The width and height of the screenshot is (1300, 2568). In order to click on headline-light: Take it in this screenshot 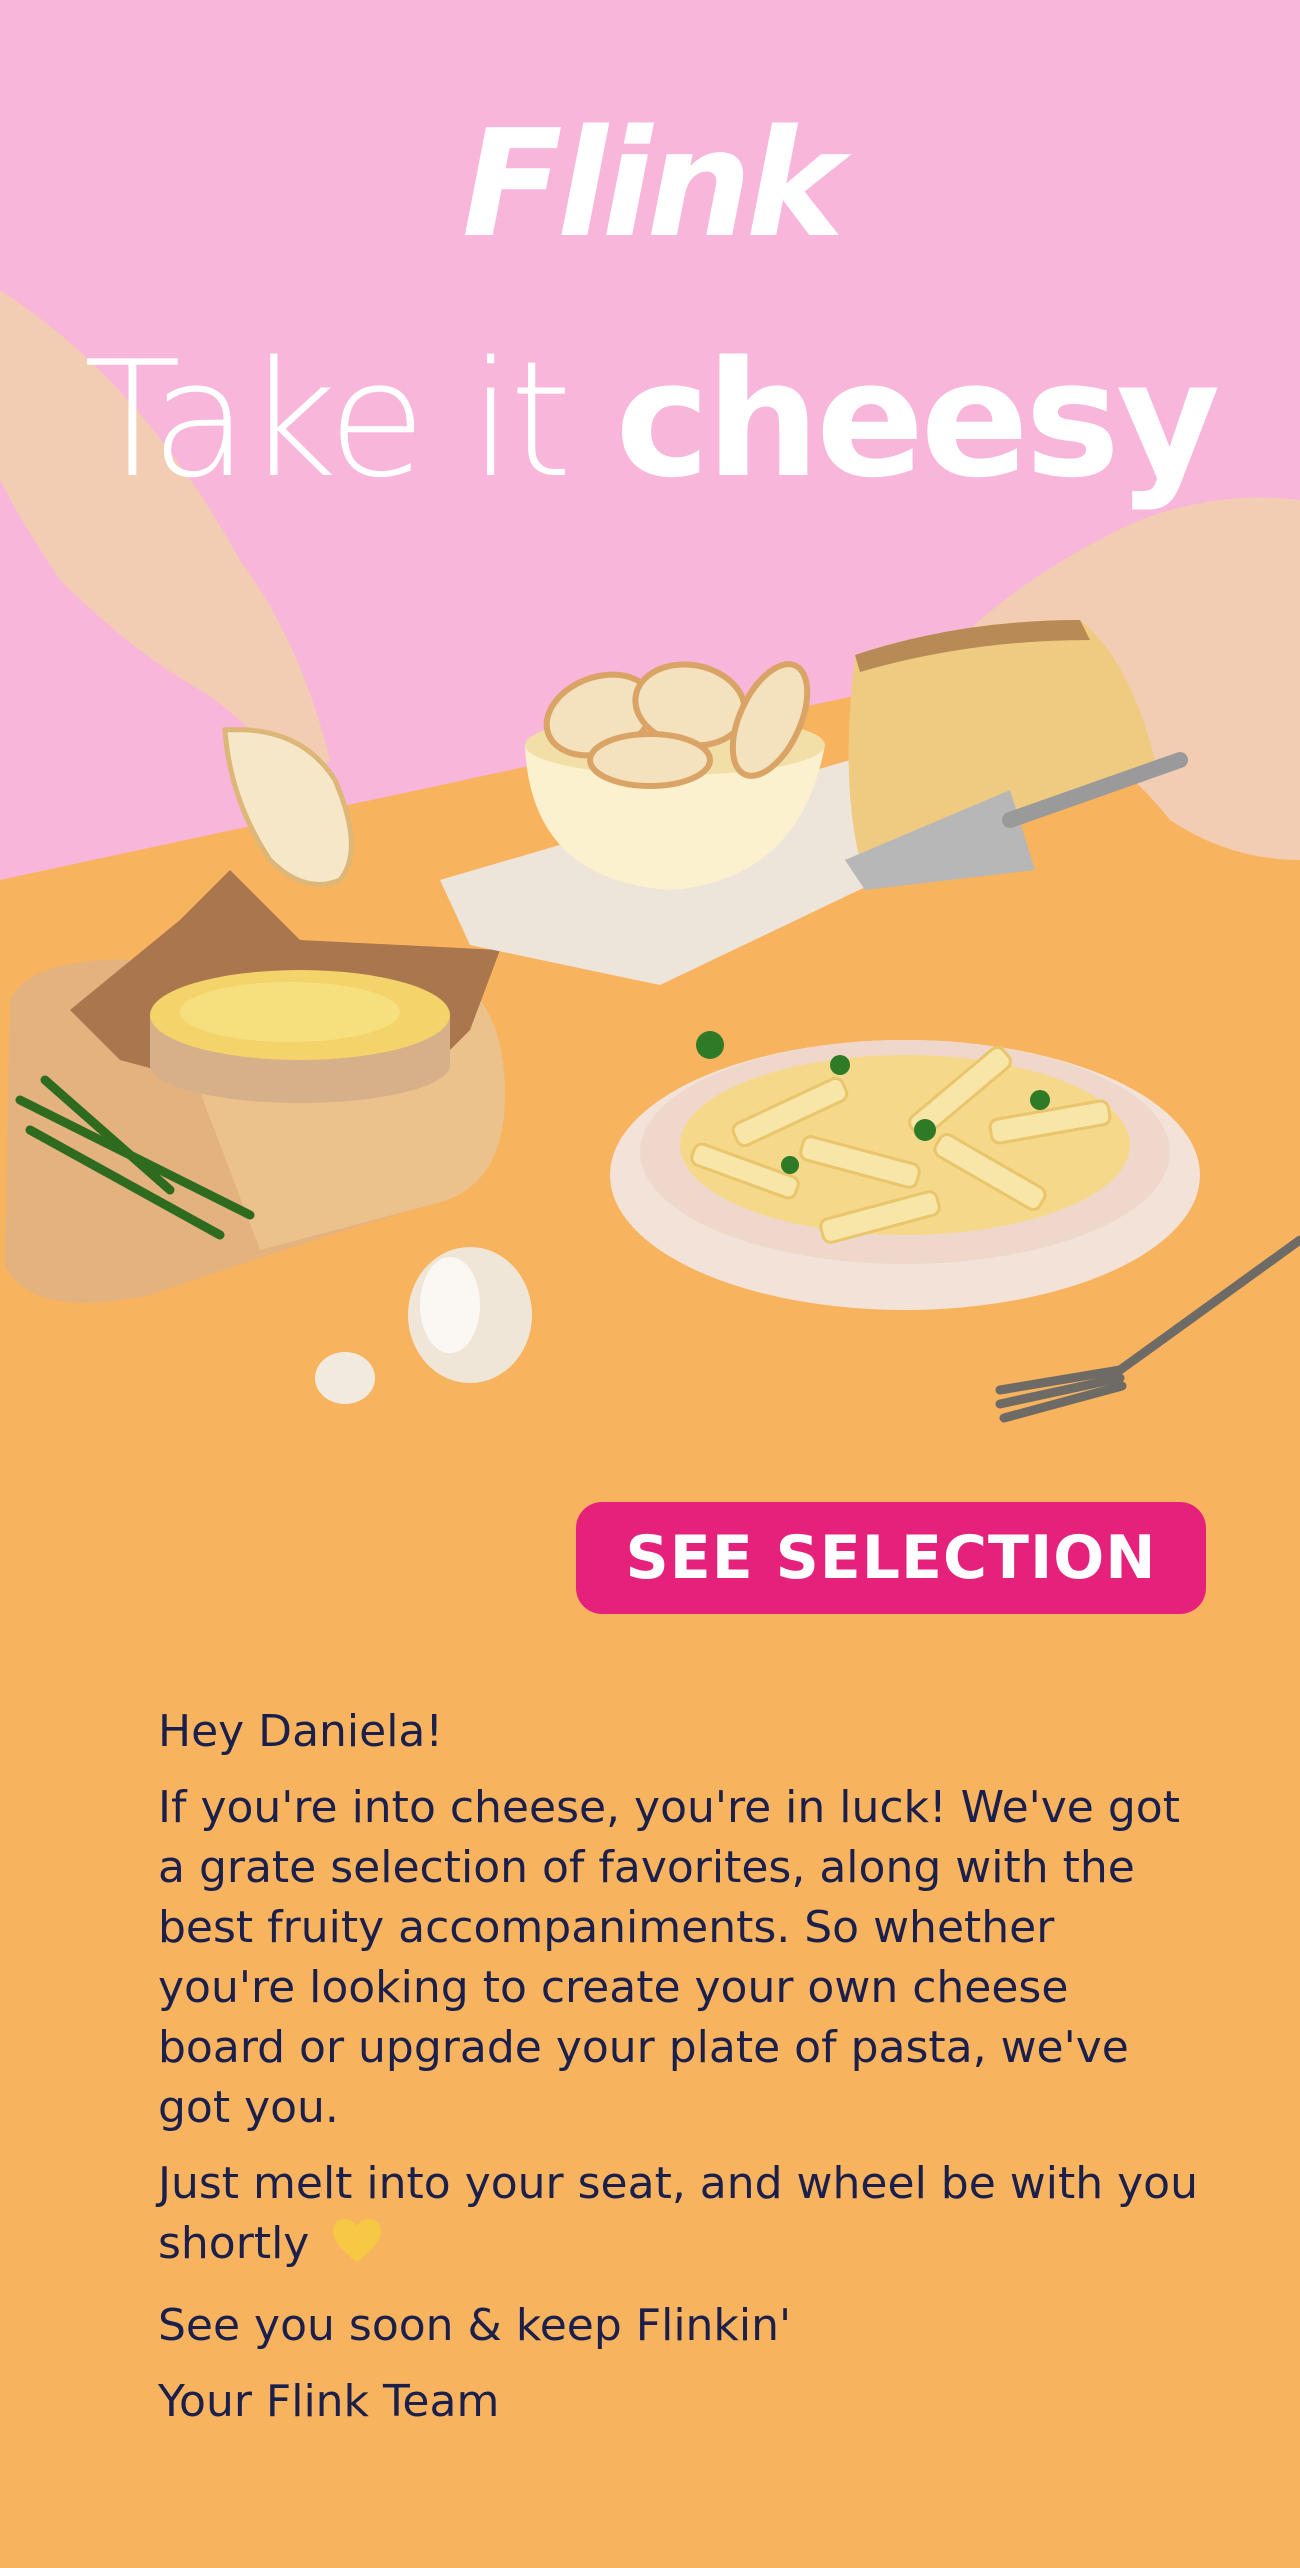, I will do `click(328, 419)`.